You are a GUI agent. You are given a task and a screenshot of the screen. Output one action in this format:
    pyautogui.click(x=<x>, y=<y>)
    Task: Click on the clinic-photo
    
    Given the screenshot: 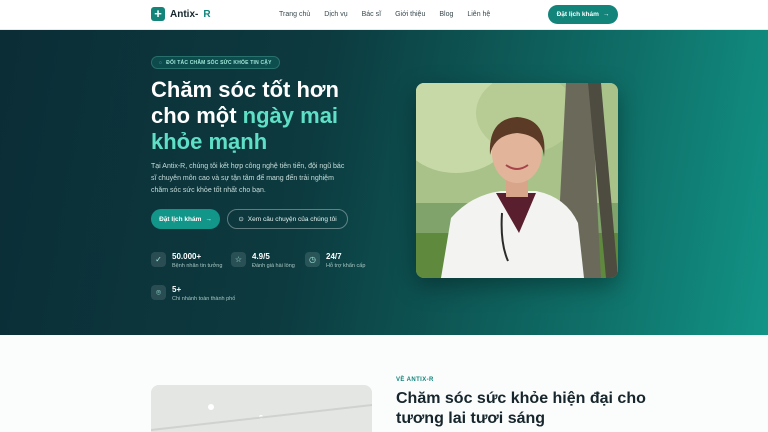 What is the action you would take?
    pyautogui.click(x=261, y=408)
    